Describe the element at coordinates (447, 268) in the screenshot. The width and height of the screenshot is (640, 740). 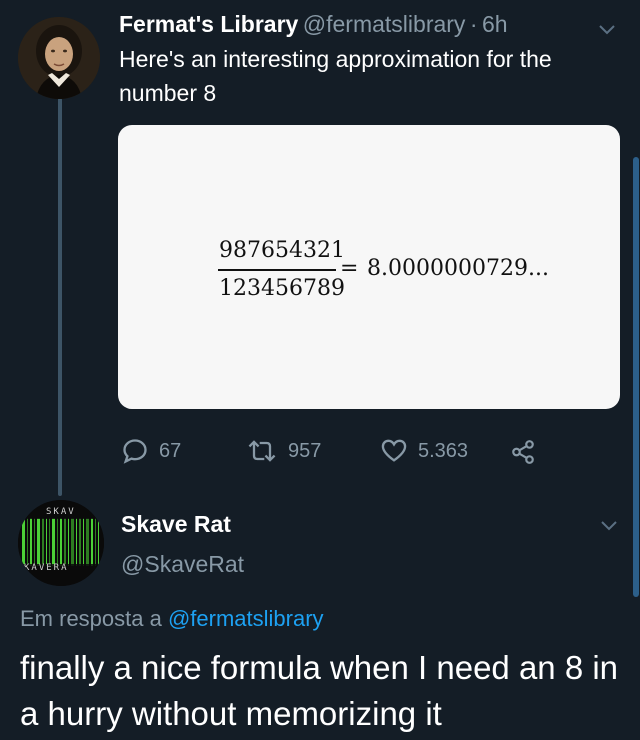
I see `result-value: 8.0000000729` at that location.